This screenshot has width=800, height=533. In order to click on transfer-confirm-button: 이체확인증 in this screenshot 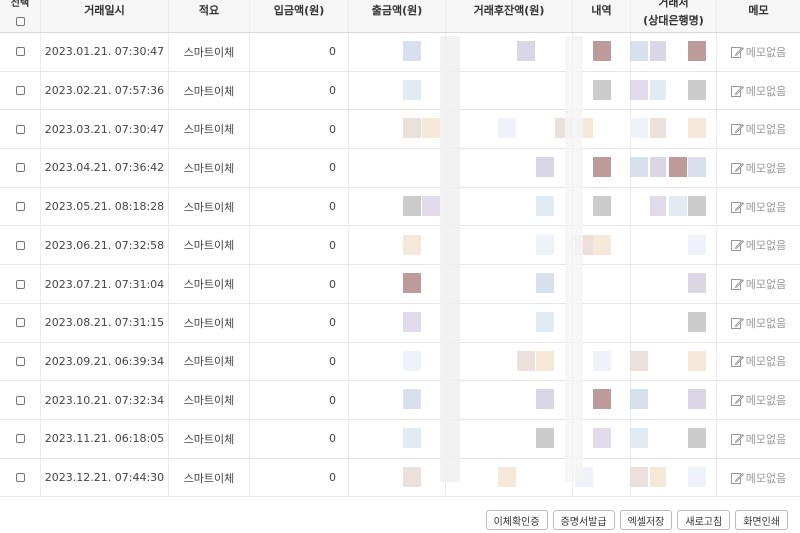, I will do `click(516, 520)`.